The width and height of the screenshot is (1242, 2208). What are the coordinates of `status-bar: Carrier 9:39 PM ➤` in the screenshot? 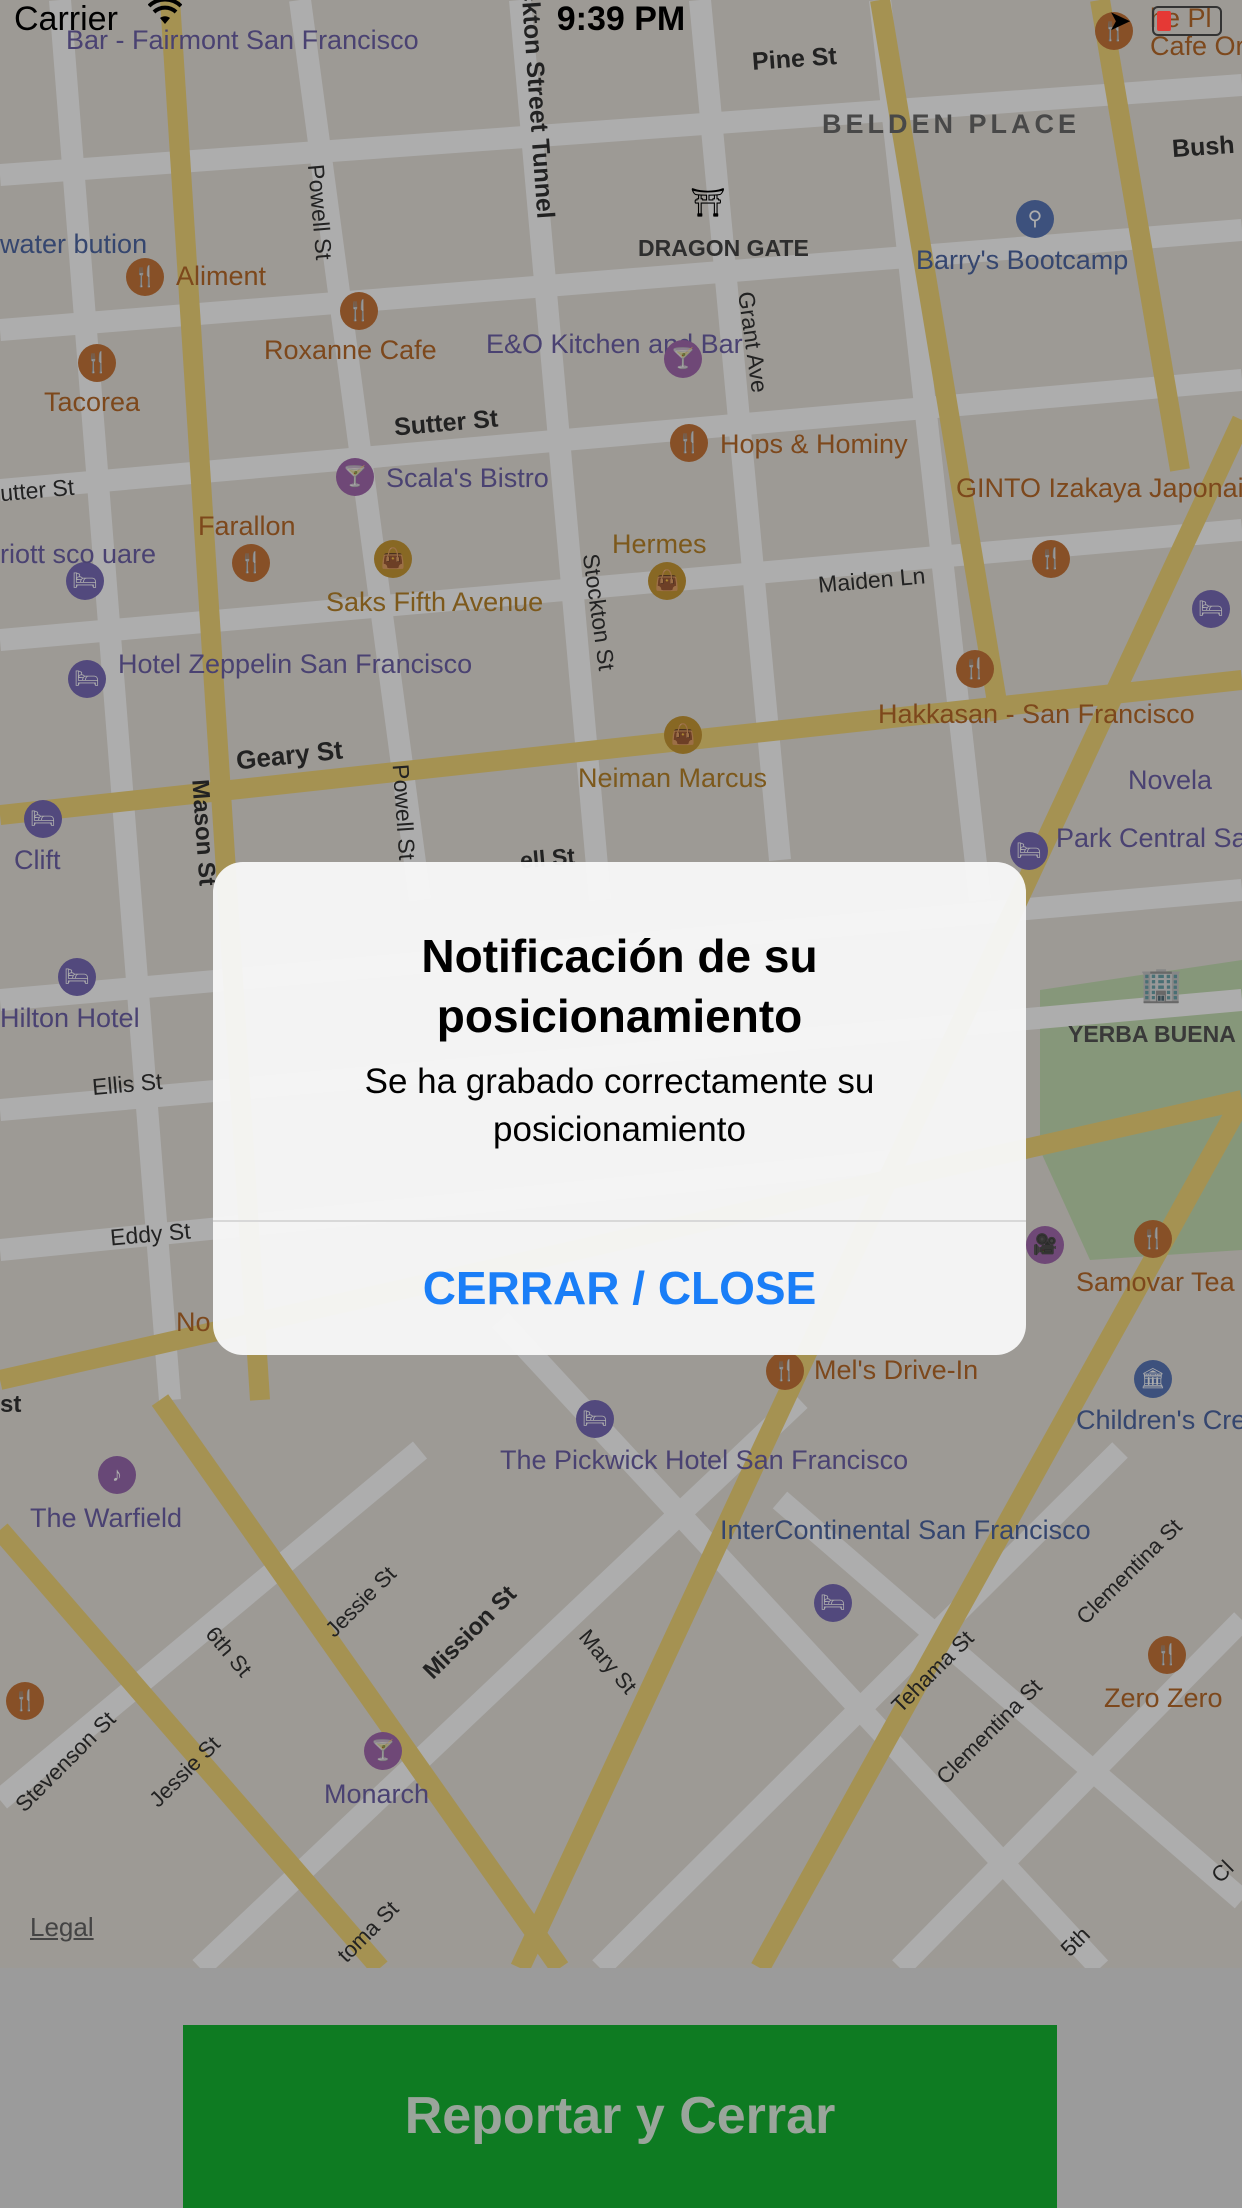 It's located at (621, 20).